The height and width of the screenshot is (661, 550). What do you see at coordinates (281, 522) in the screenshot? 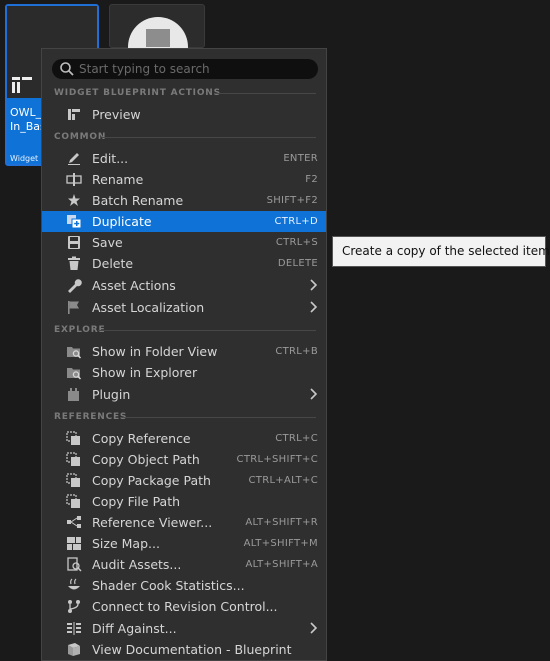
I see `menu-item-shortcut: ALT+SHIFT+R` at bounding box center [281, 522].